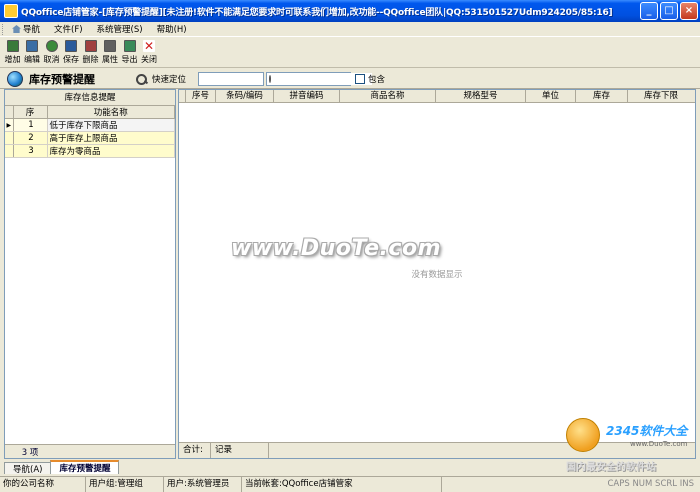  What do you see at coordinates (30, 125) in the screenshot?
I see `row-number: 1` at bounding box center [30, 125].